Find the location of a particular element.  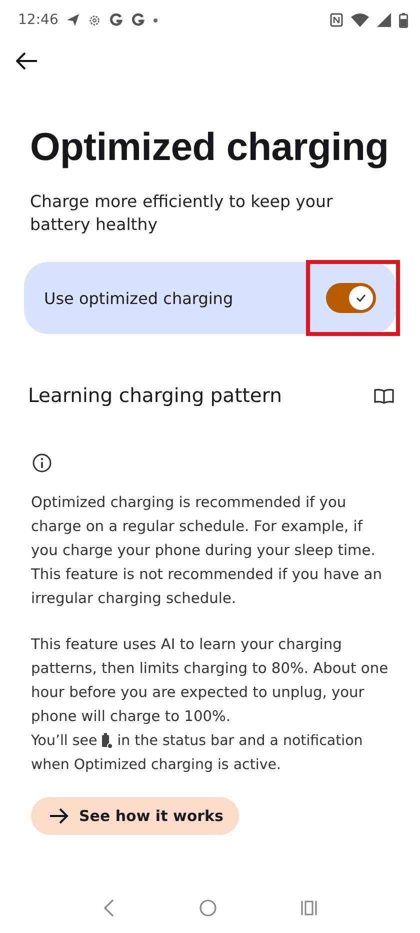

send-icon is located at coordinates (73, 20).